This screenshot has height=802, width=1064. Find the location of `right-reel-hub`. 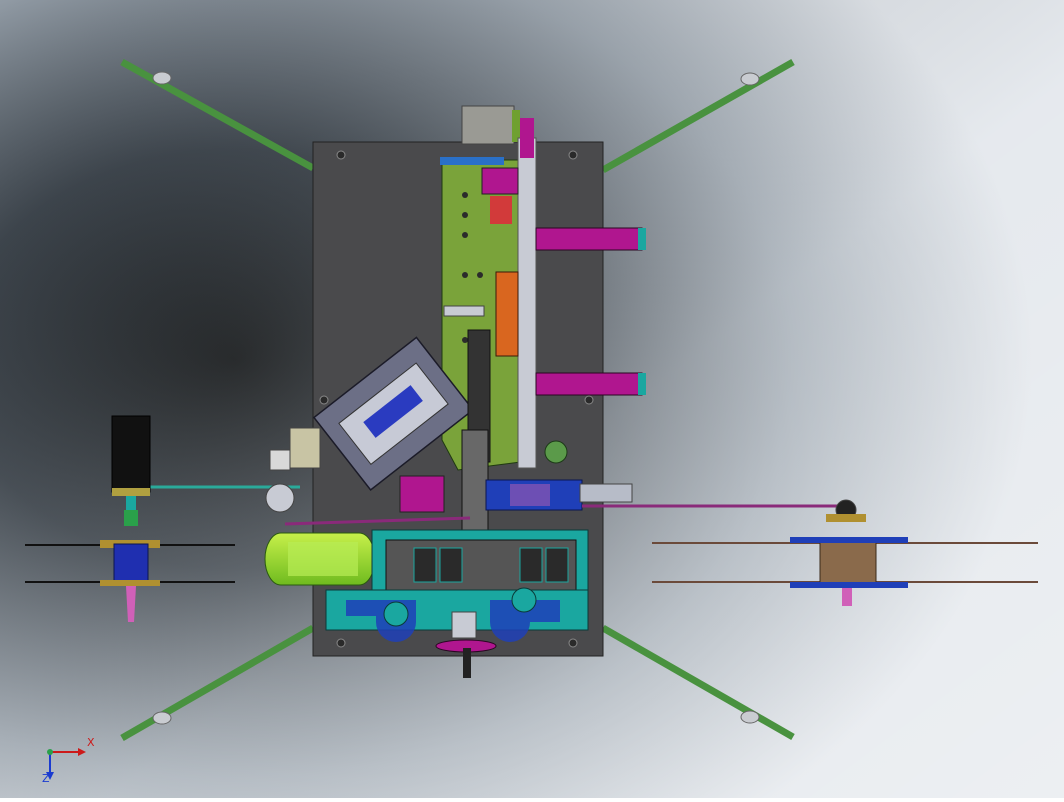

right-reel-hub is located at coordinates (849, 540).